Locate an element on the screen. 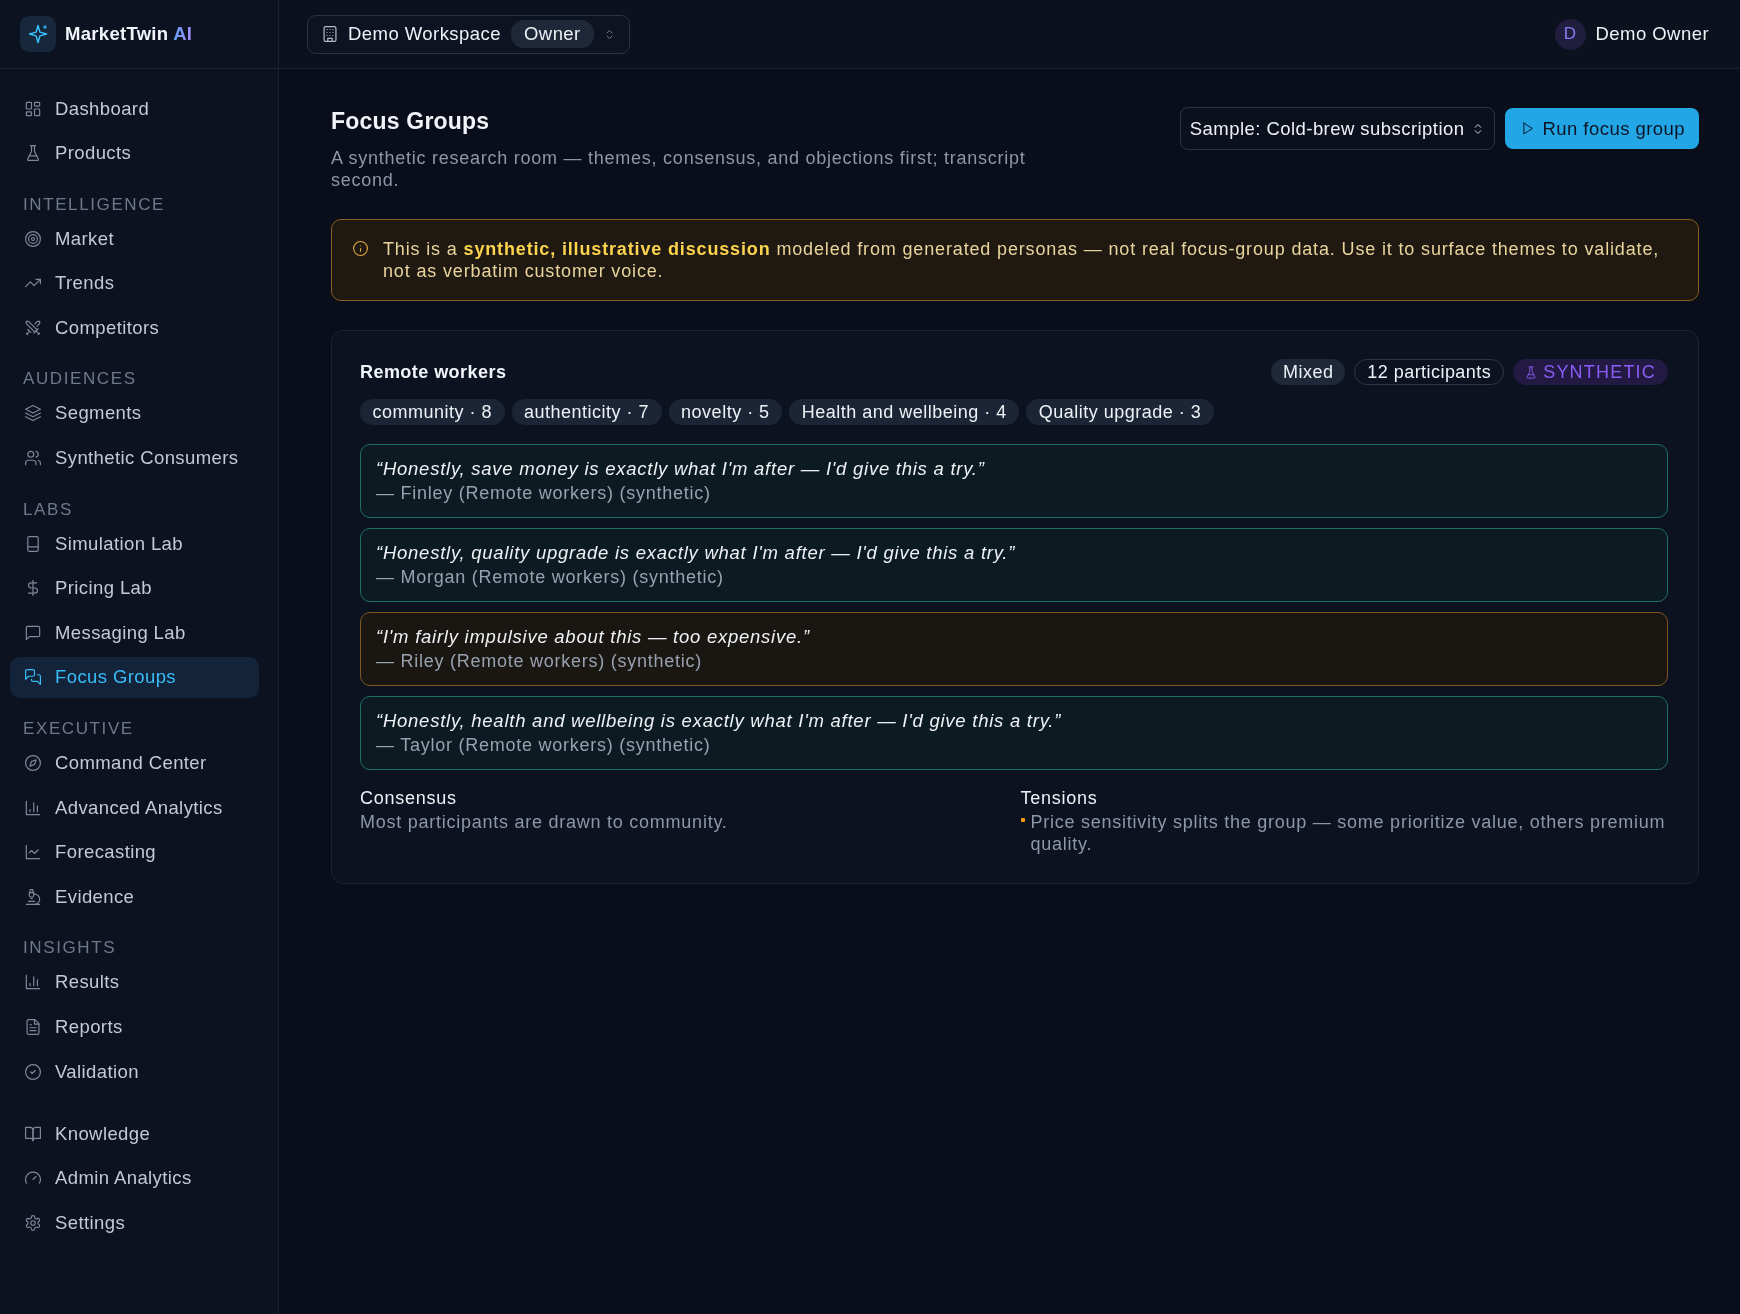 The image size is (1740, 1314). nav-item: Focus Groups is located at coordinates (134, 677).